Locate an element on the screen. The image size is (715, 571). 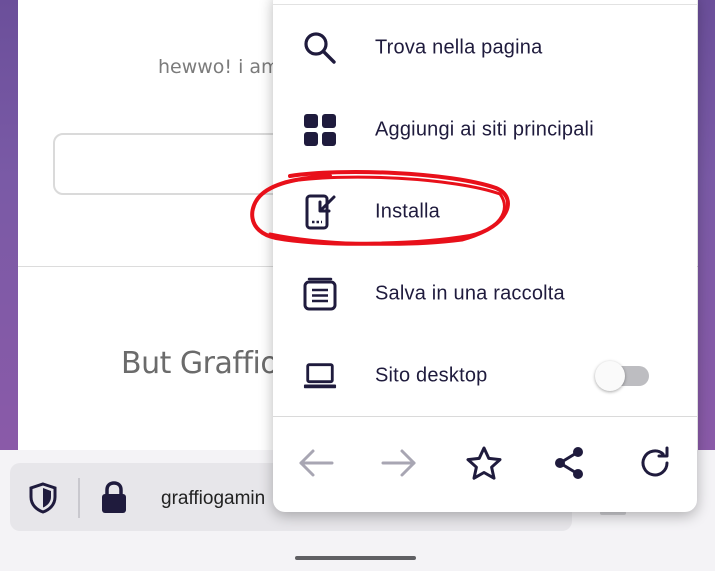
menu-item-save-to-collection: Salva in una raccolta is located at coordinates (485, 294).